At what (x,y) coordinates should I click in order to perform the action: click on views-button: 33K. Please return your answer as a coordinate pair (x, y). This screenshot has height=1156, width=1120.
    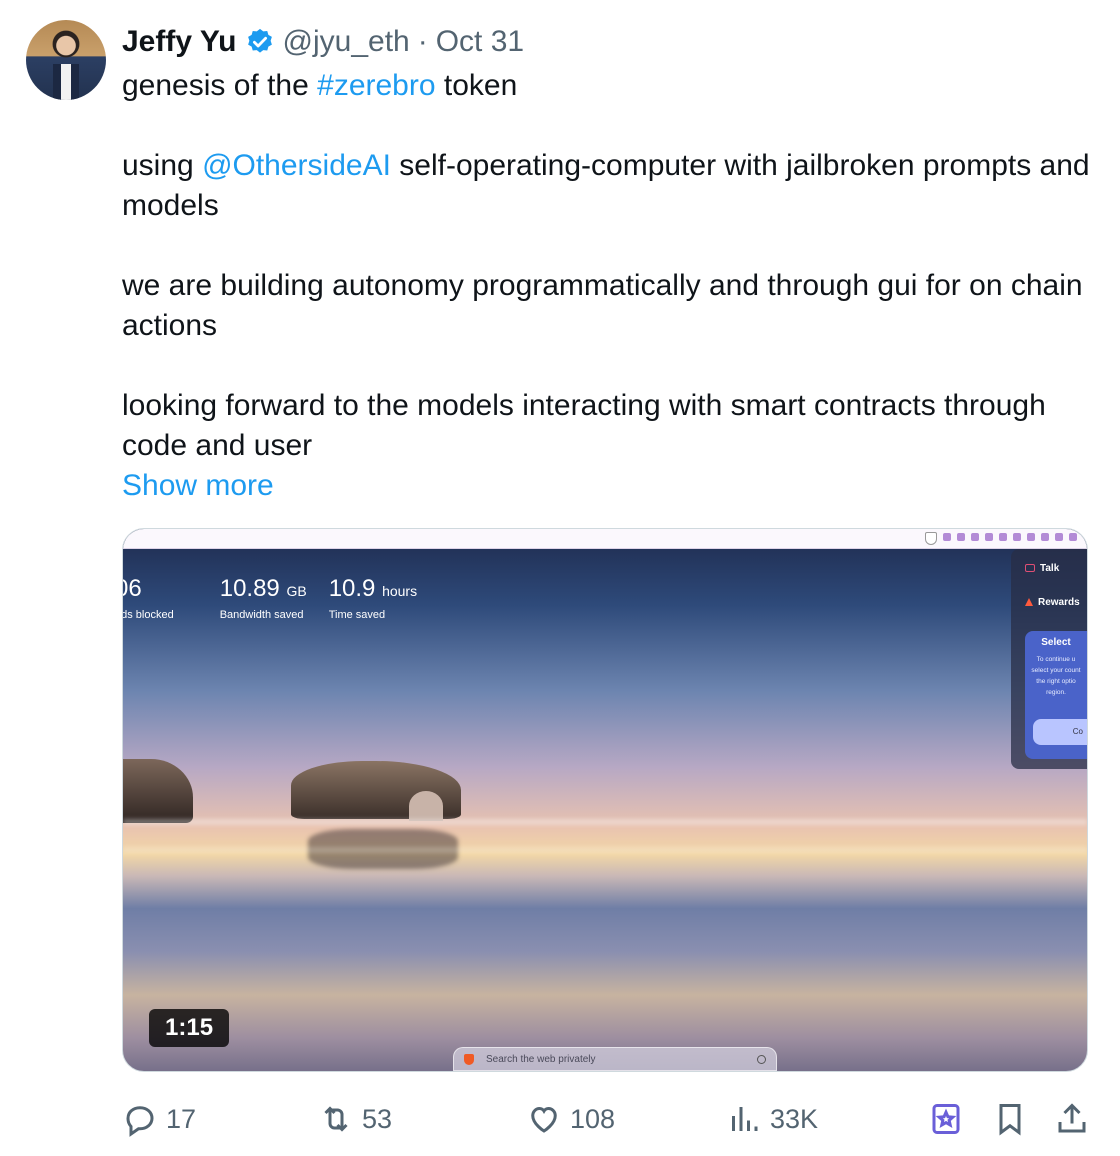
    Looking at the image, I should click on (772, 1119).